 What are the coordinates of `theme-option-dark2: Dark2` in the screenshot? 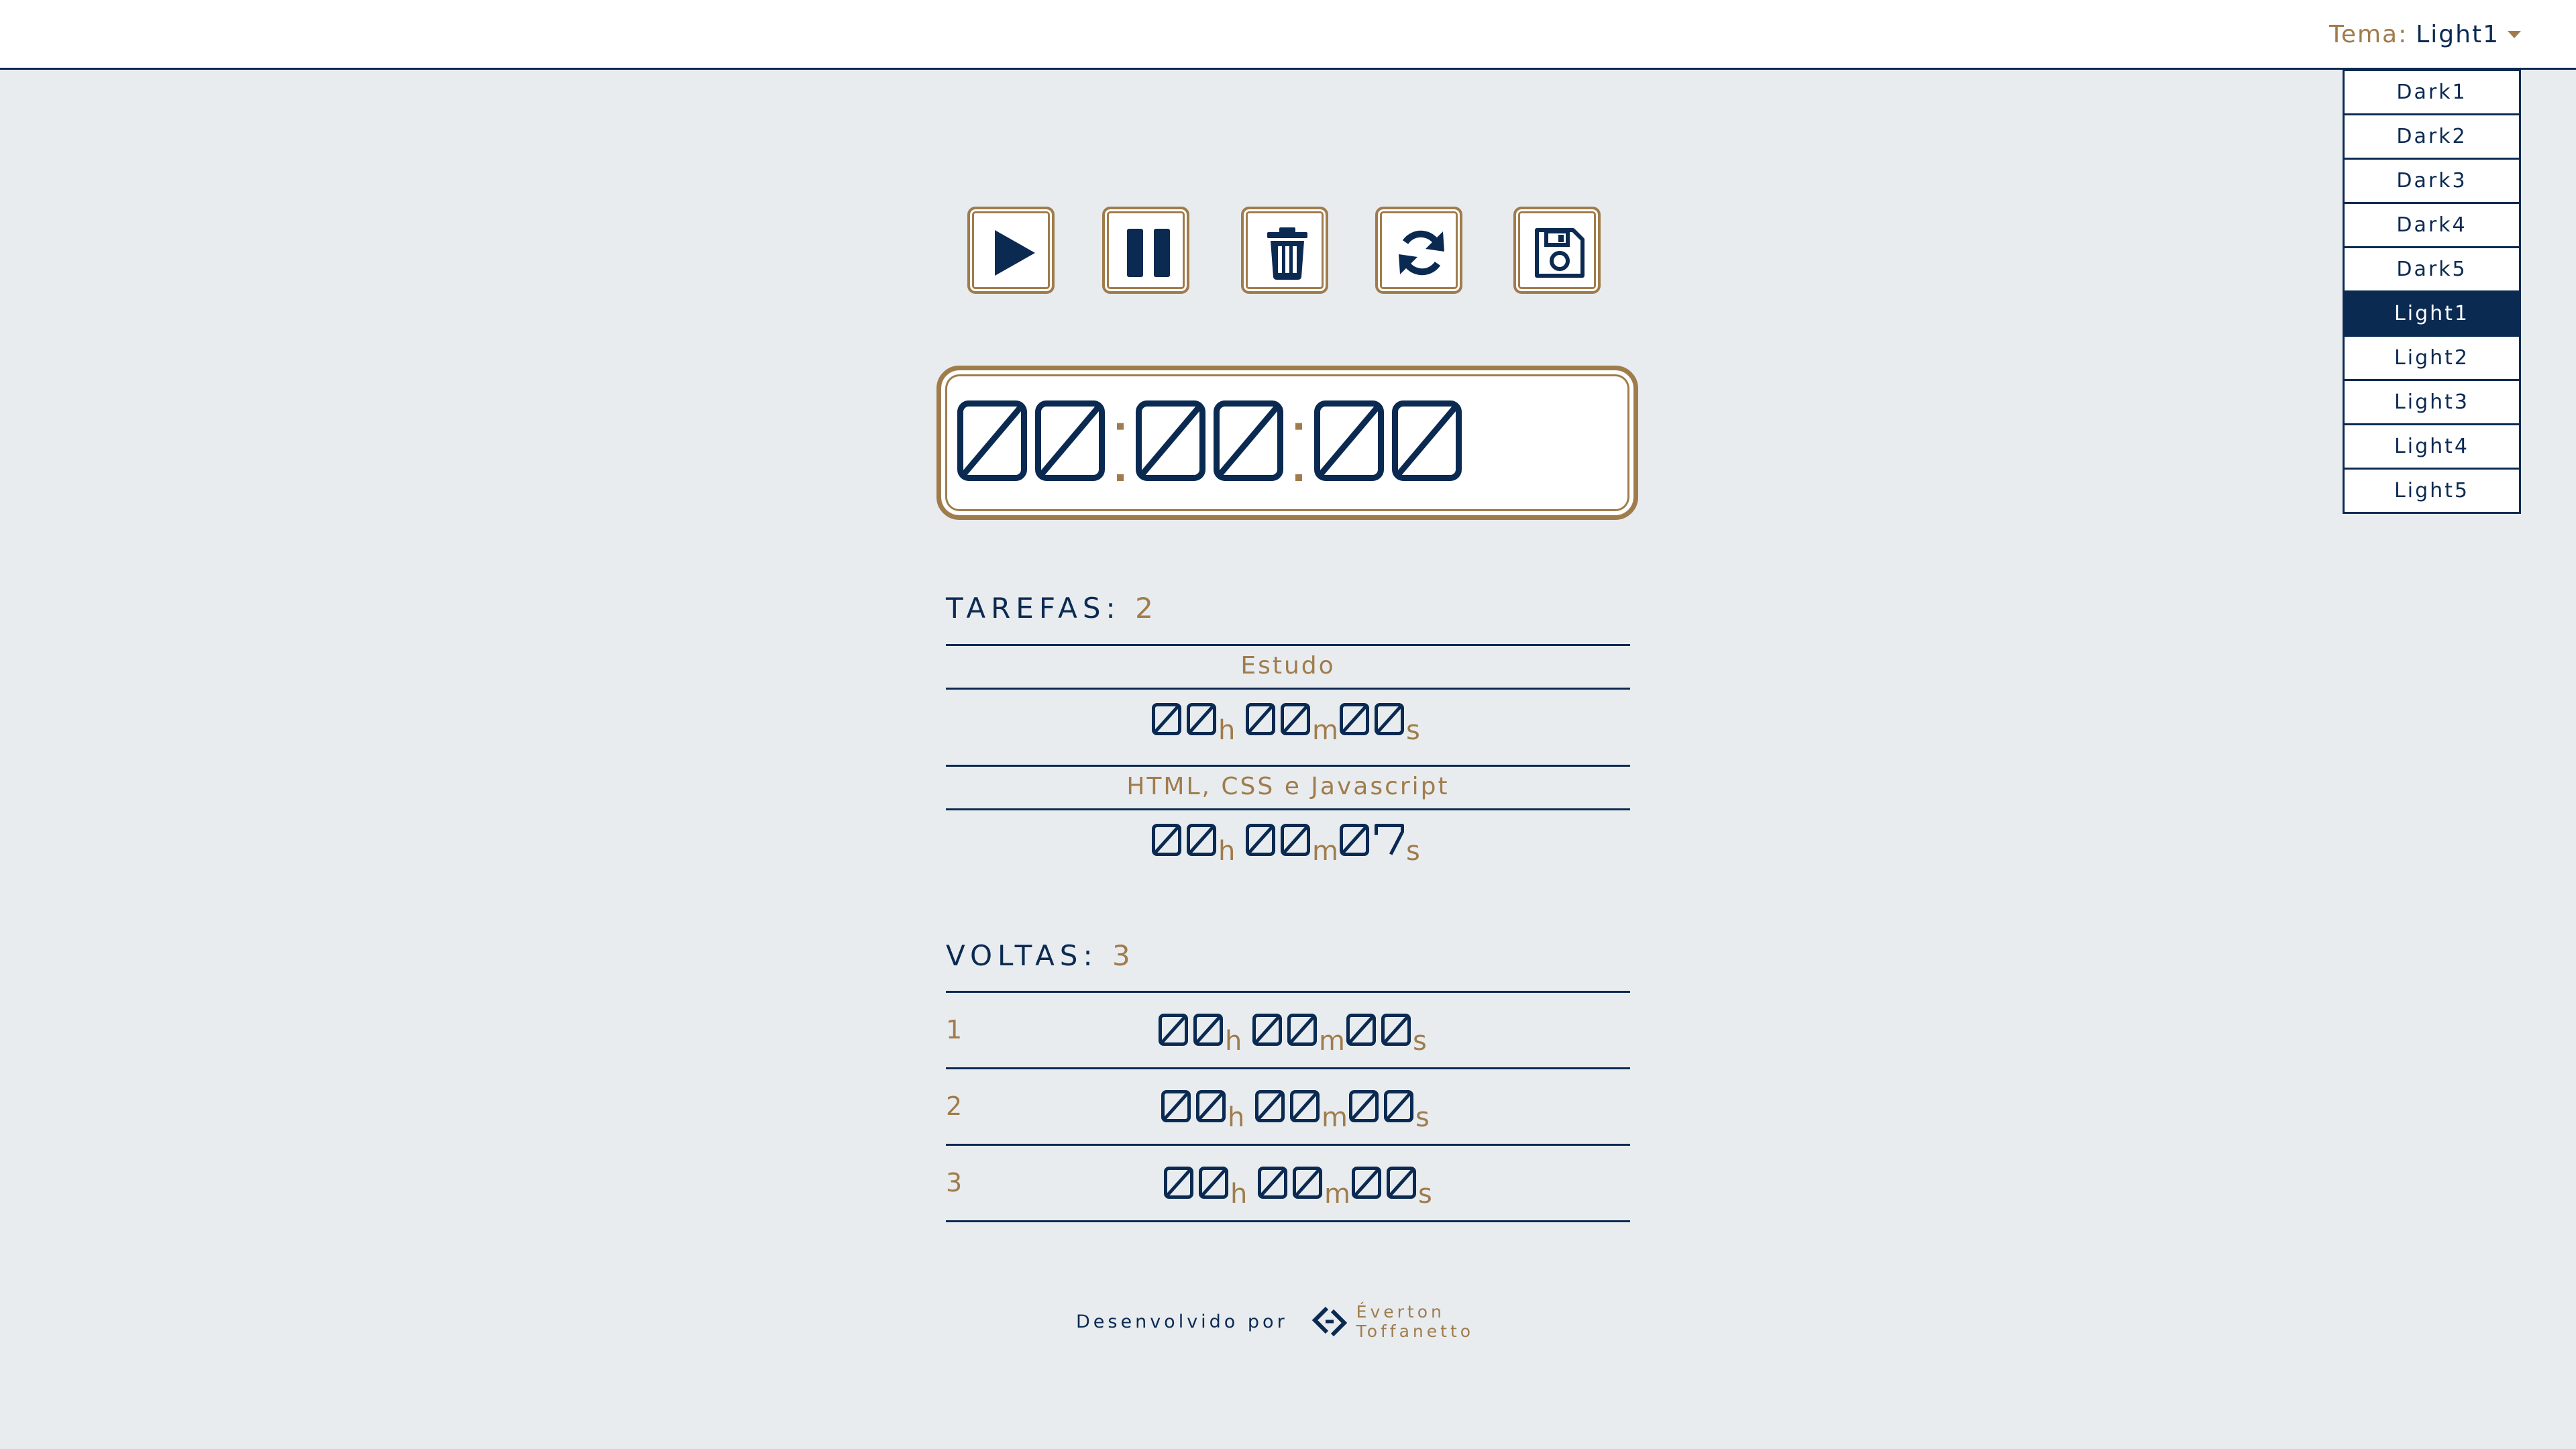 It's located at (2432, 137).